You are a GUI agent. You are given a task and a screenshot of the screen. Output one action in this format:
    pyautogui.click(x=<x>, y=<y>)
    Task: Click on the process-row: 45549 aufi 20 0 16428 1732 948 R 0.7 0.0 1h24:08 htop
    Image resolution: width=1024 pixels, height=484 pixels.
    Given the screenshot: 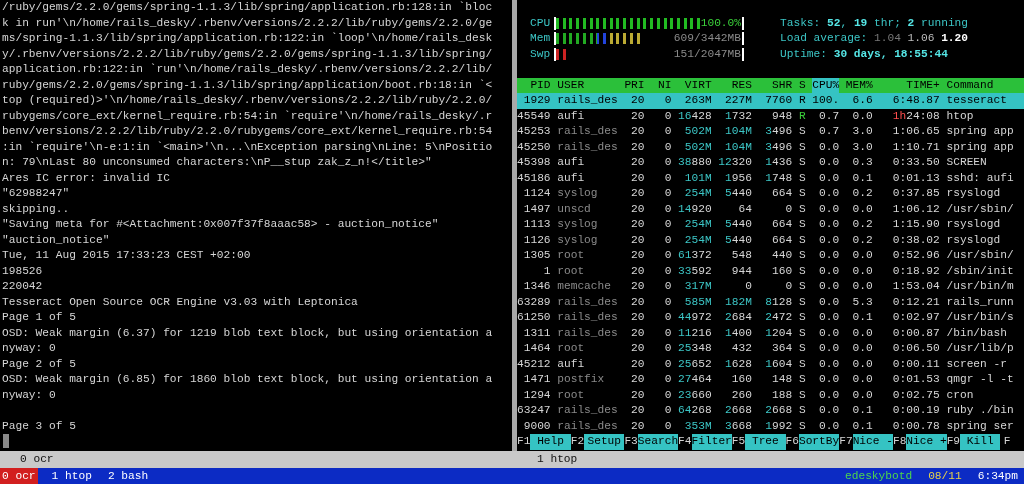 What is the action you would take?
    pyautogui.click(x=770, y=116)
    